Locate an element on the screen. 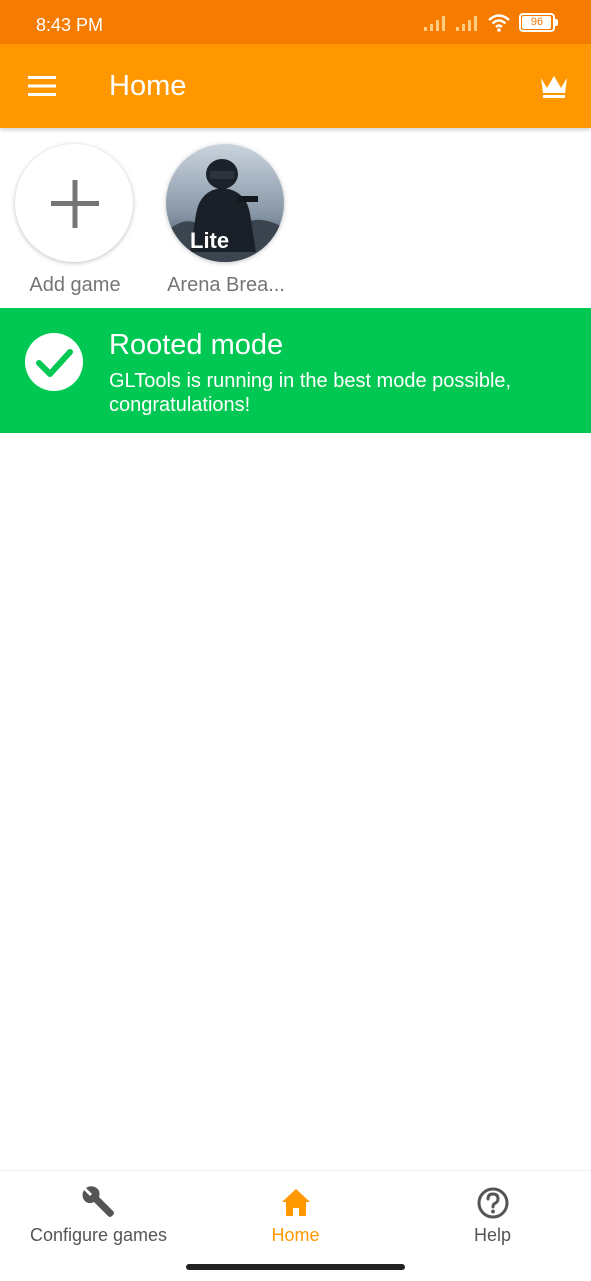 Image resolution: width=591 pixels, height=1281 pixels. nav-item-help: Help is located at coordinates (492, 1216).